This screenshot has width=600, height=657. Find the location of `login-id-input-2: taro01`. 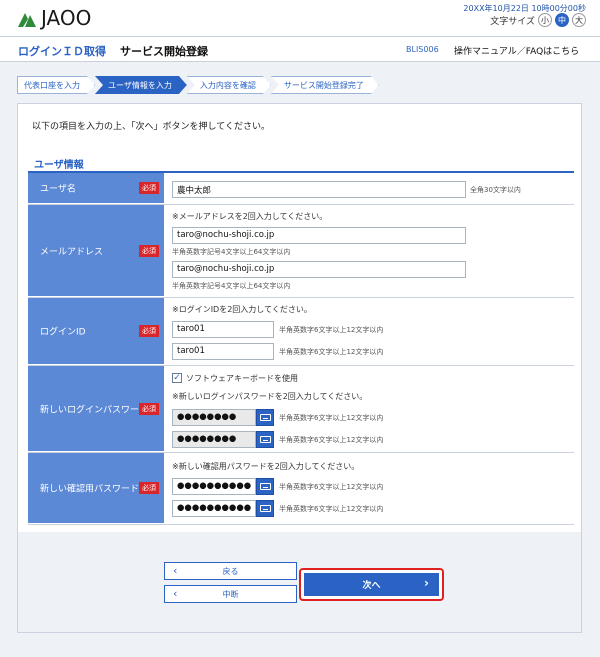

login-id-input-2: taro01 is located at coordinates (223, 351).